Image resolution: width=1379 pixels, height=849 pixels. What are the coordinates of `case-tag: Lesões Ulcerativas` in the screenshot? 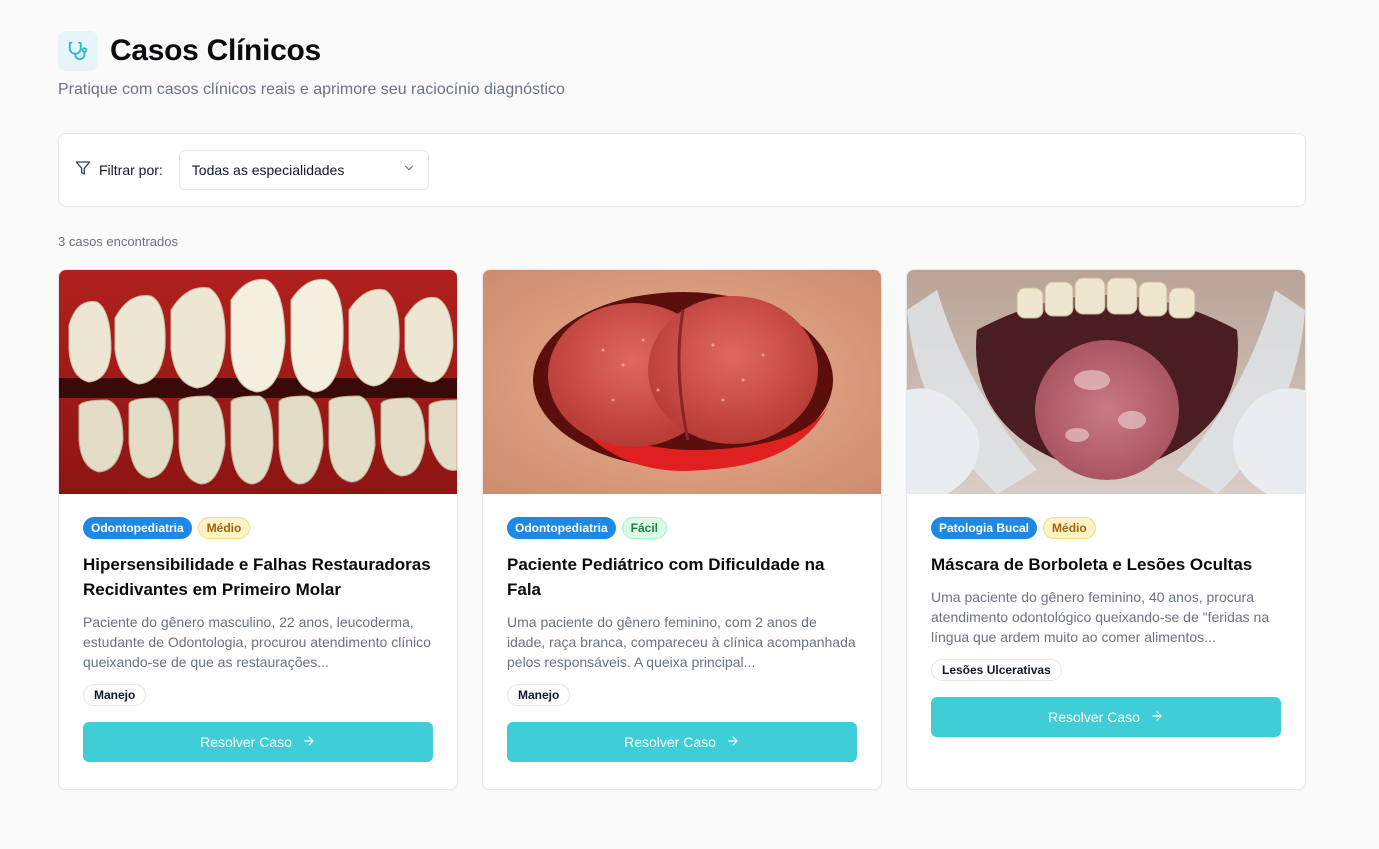 It's located at (996, 670).